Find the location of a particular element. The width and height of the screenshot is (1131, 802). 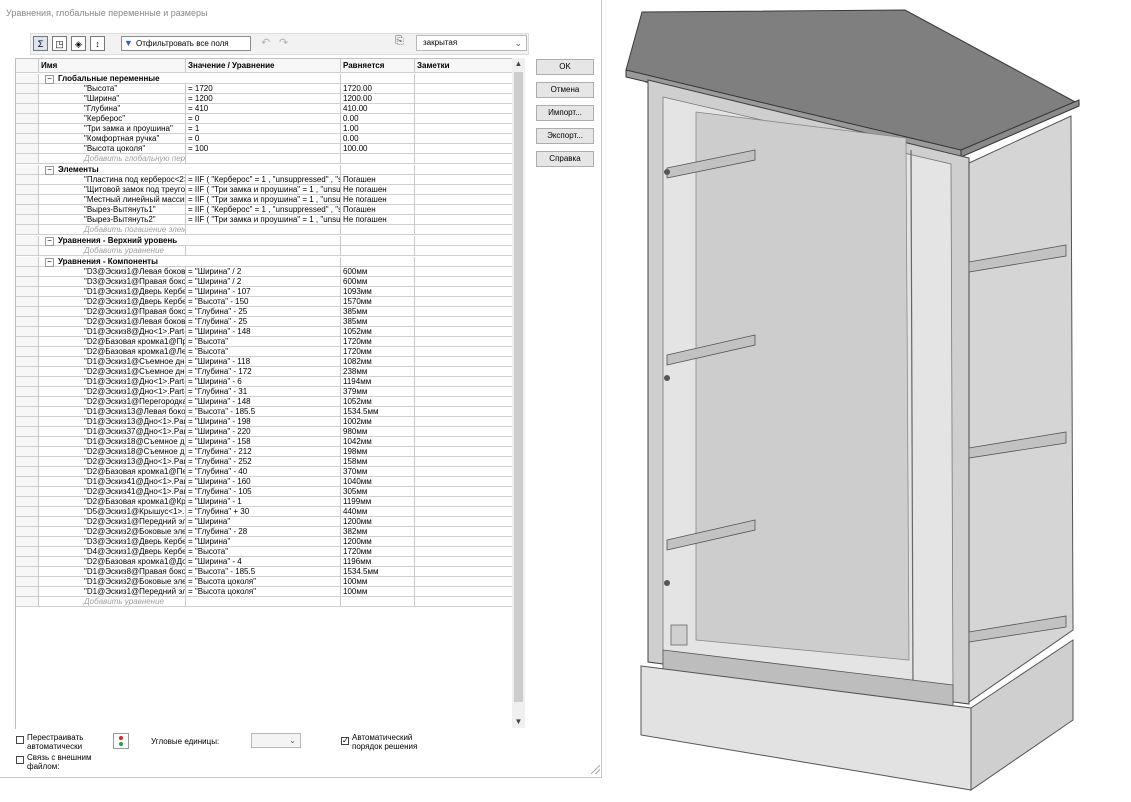

table-cell: = "Глубина" - 31 is located at coordinates (263, 392).